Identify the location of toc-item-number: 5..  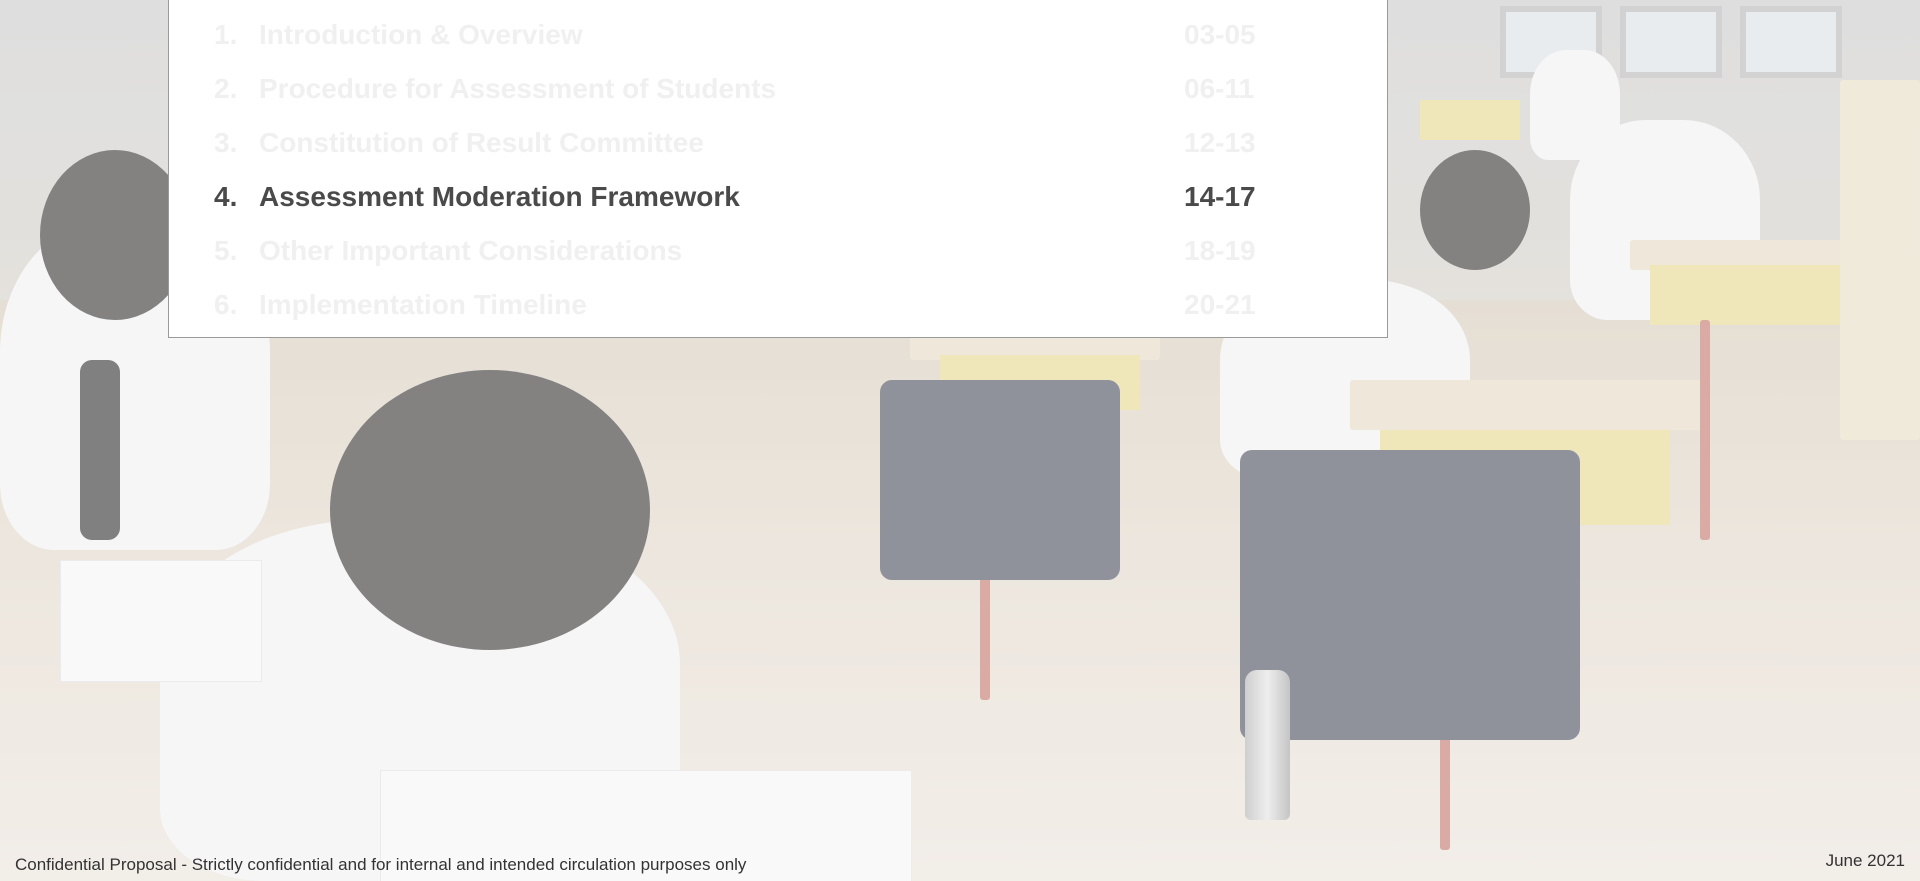
(226, 250).